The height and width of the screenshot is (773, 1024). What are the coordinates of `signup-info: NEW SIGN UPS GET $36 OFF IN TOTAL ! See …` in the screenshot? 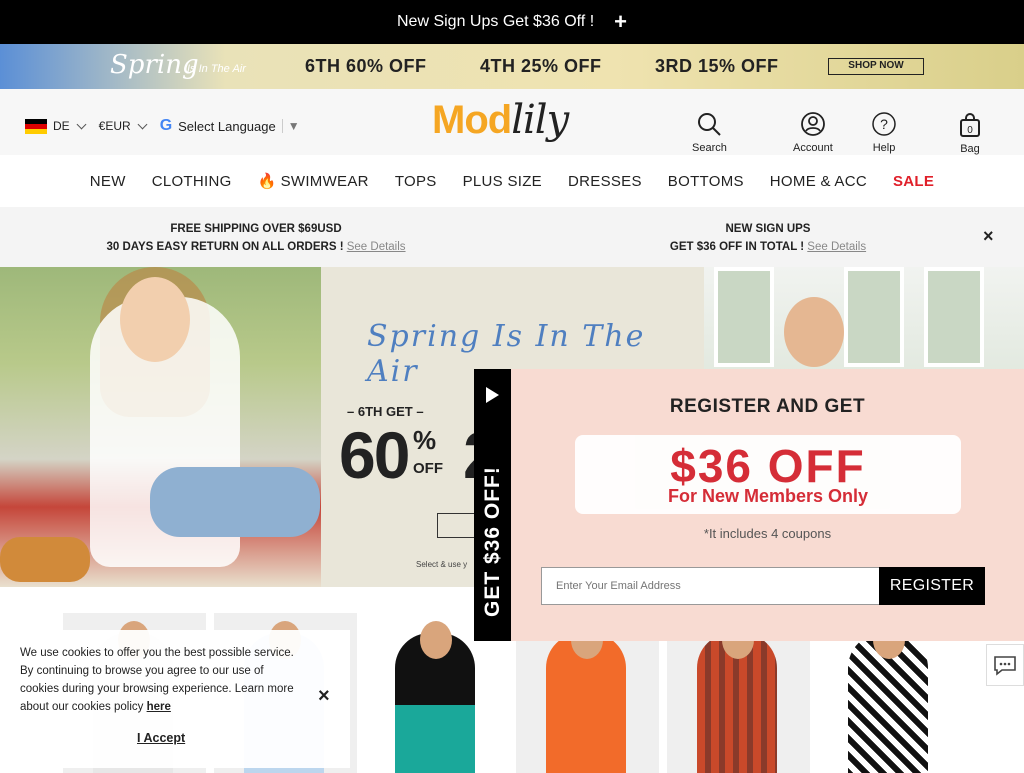 It's located at (768, 238).